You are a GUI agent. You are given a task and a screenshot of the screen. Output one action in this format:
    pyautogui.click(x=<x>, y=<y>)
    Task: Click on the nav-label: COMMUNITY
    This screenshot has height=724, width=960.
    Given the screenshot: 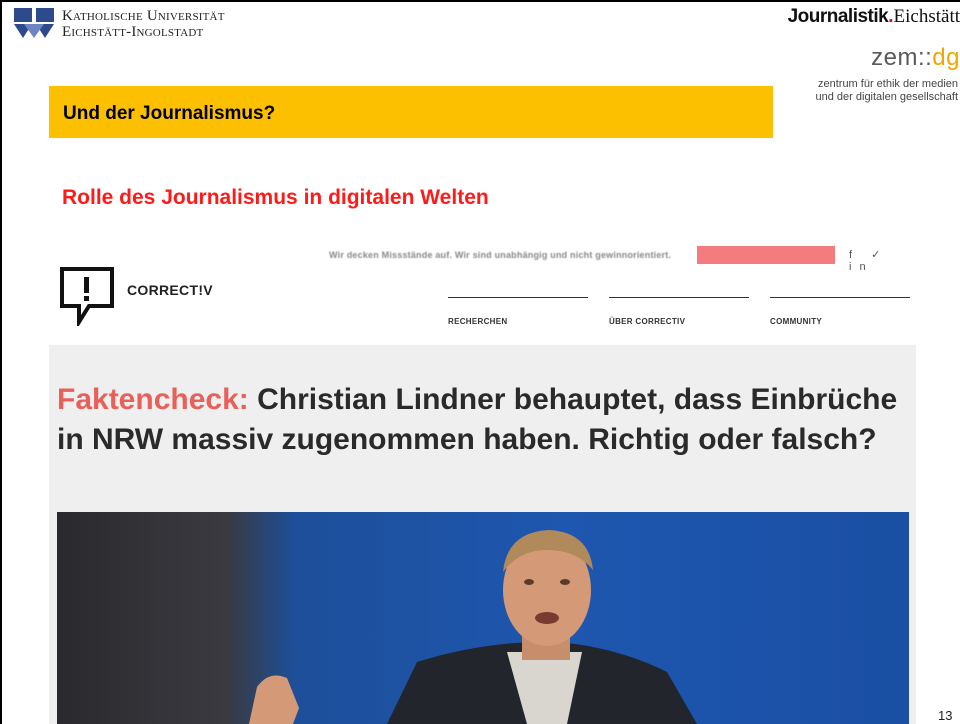 What is the action you would take?
    pyautogui.click(x=796, y=321)
    